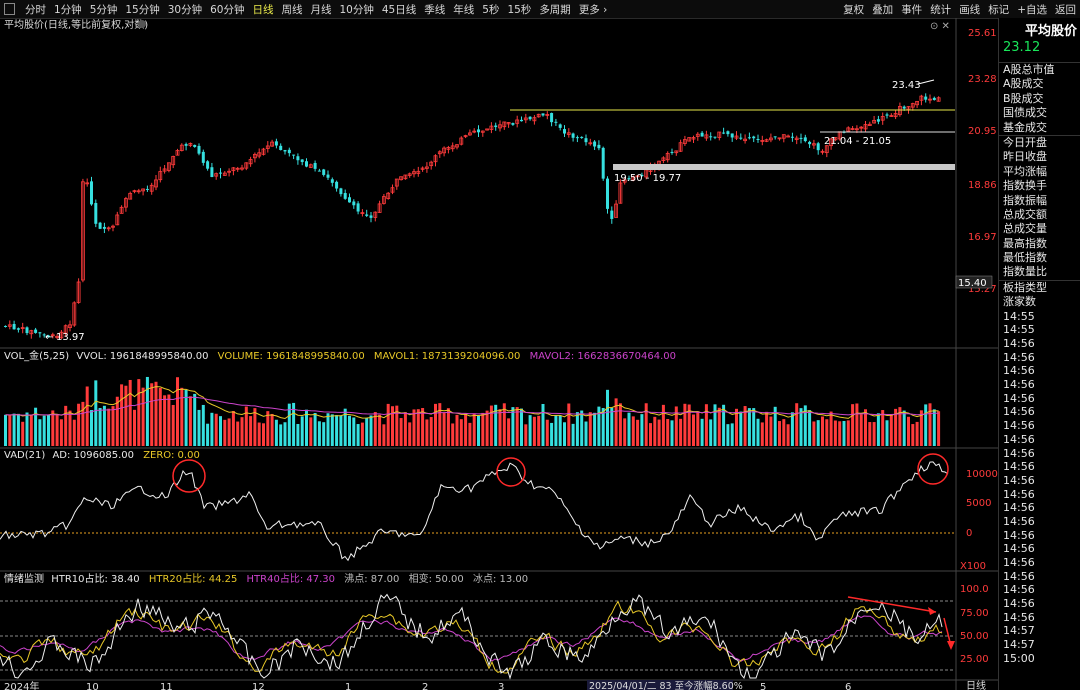 Image resolution: width=1080 pixels, height=690 pixels. Describe the element at coordinates (1039, 201) in the screenshot. I see `sidebar-field-9: 指数振幅` at that location.